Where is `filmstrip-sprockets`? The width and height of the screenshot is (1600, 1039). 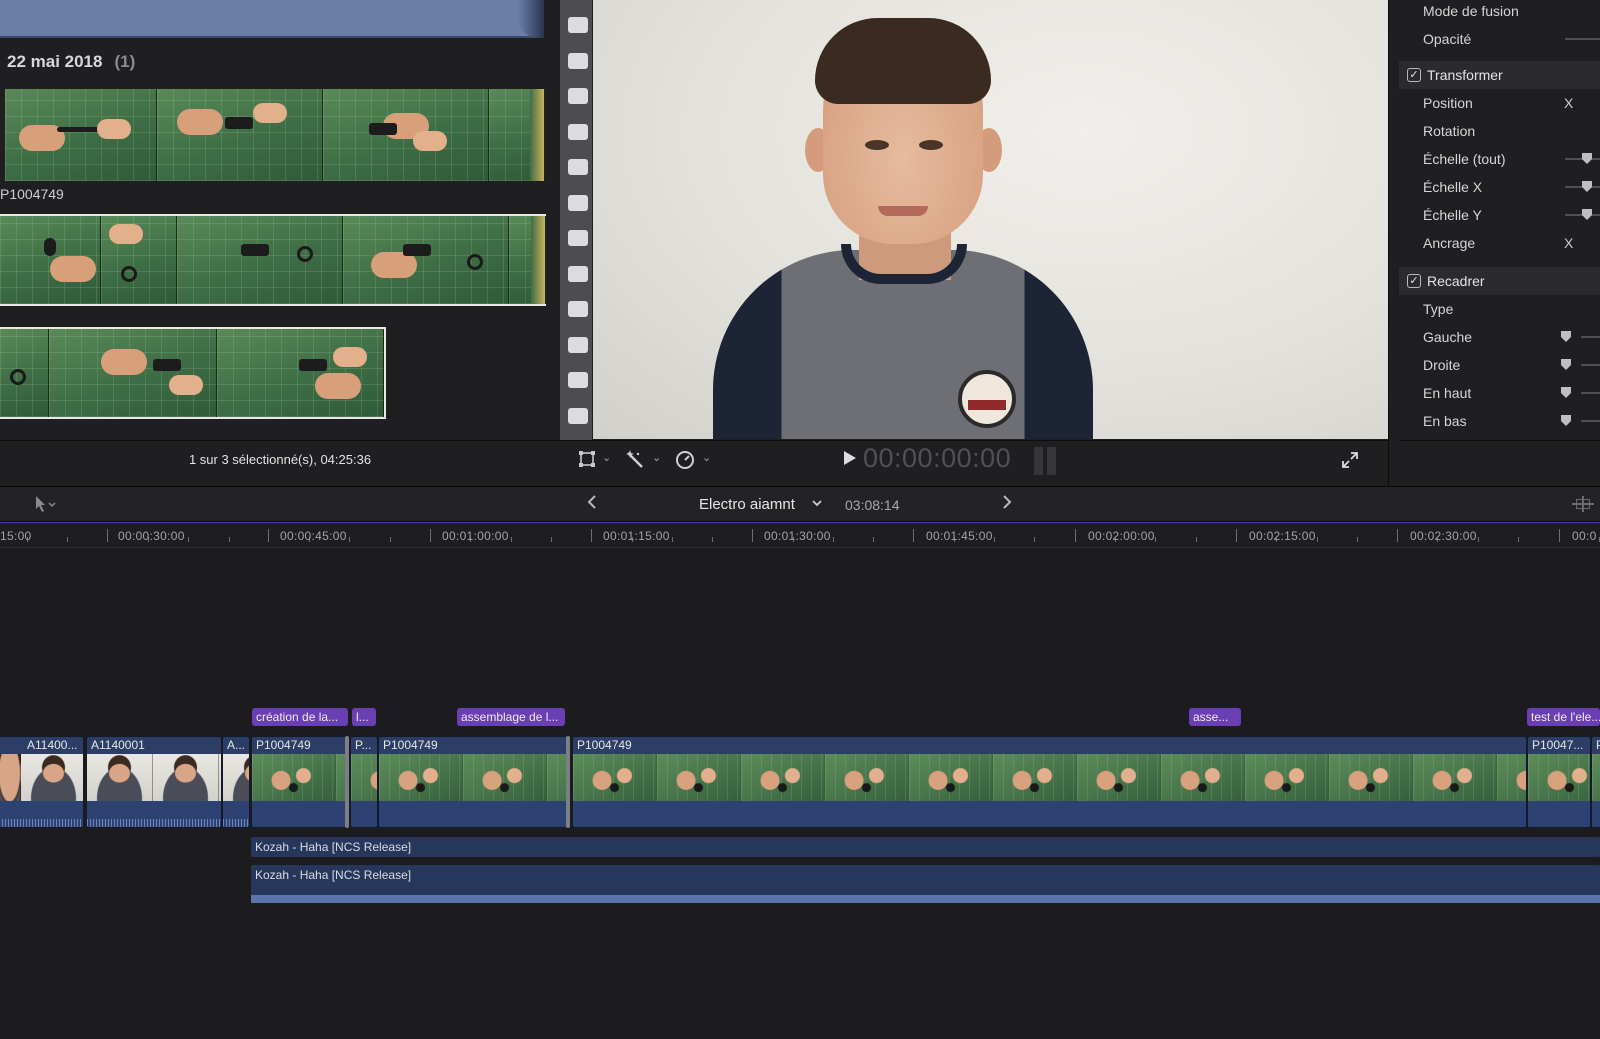
filmstrip-sprockets is located at coordinates (576, 220).